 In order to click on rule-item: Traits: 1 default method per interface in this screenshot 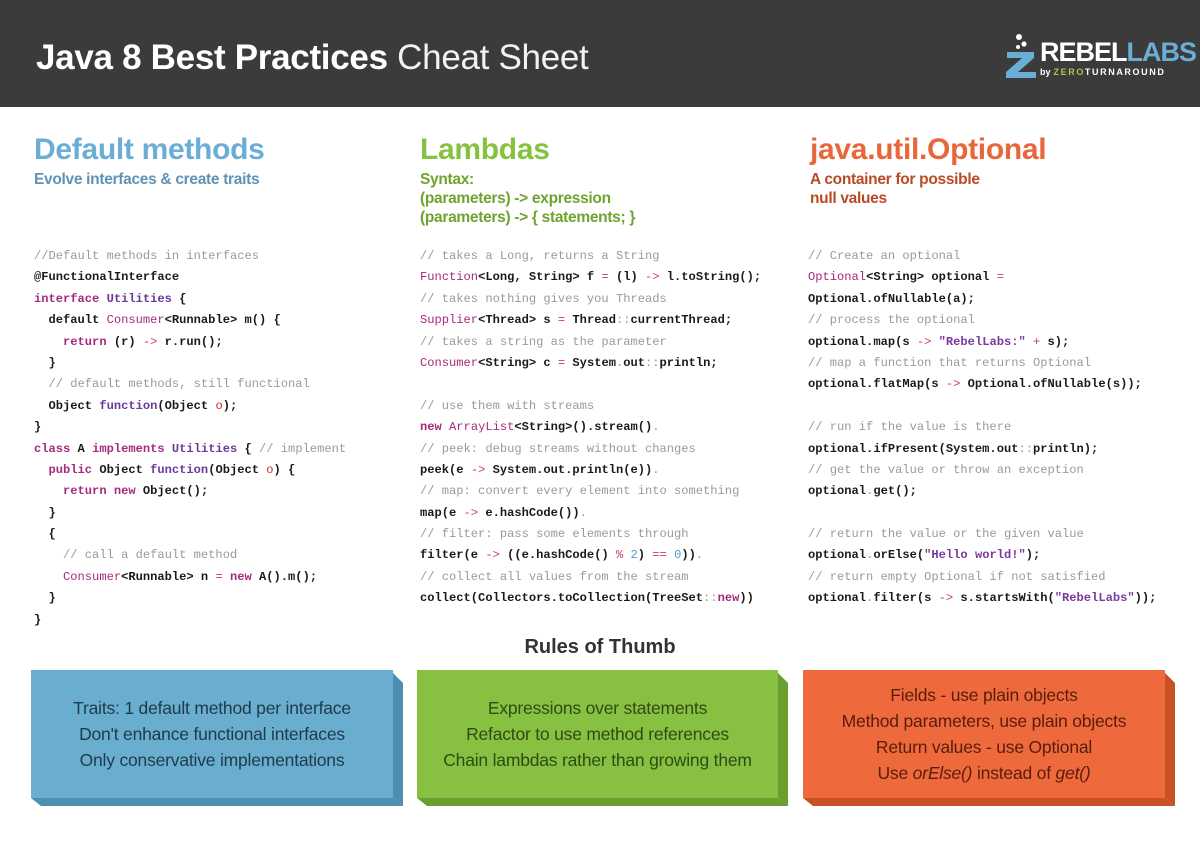, I will do `click(212, 708)`.